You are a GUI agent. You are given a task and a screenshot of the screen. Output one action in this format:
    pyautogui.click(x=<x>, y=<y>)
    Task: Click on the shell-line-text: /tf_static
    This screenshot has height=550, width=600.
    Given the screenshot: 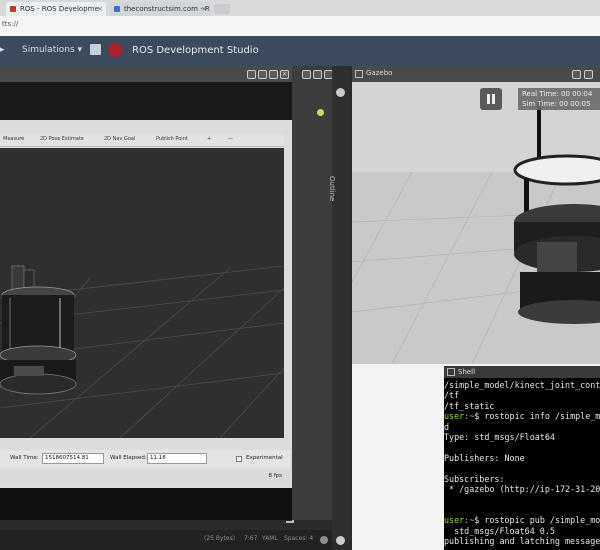 What is the action you would take?
    pyautogui.click(x=469, y=405)
    